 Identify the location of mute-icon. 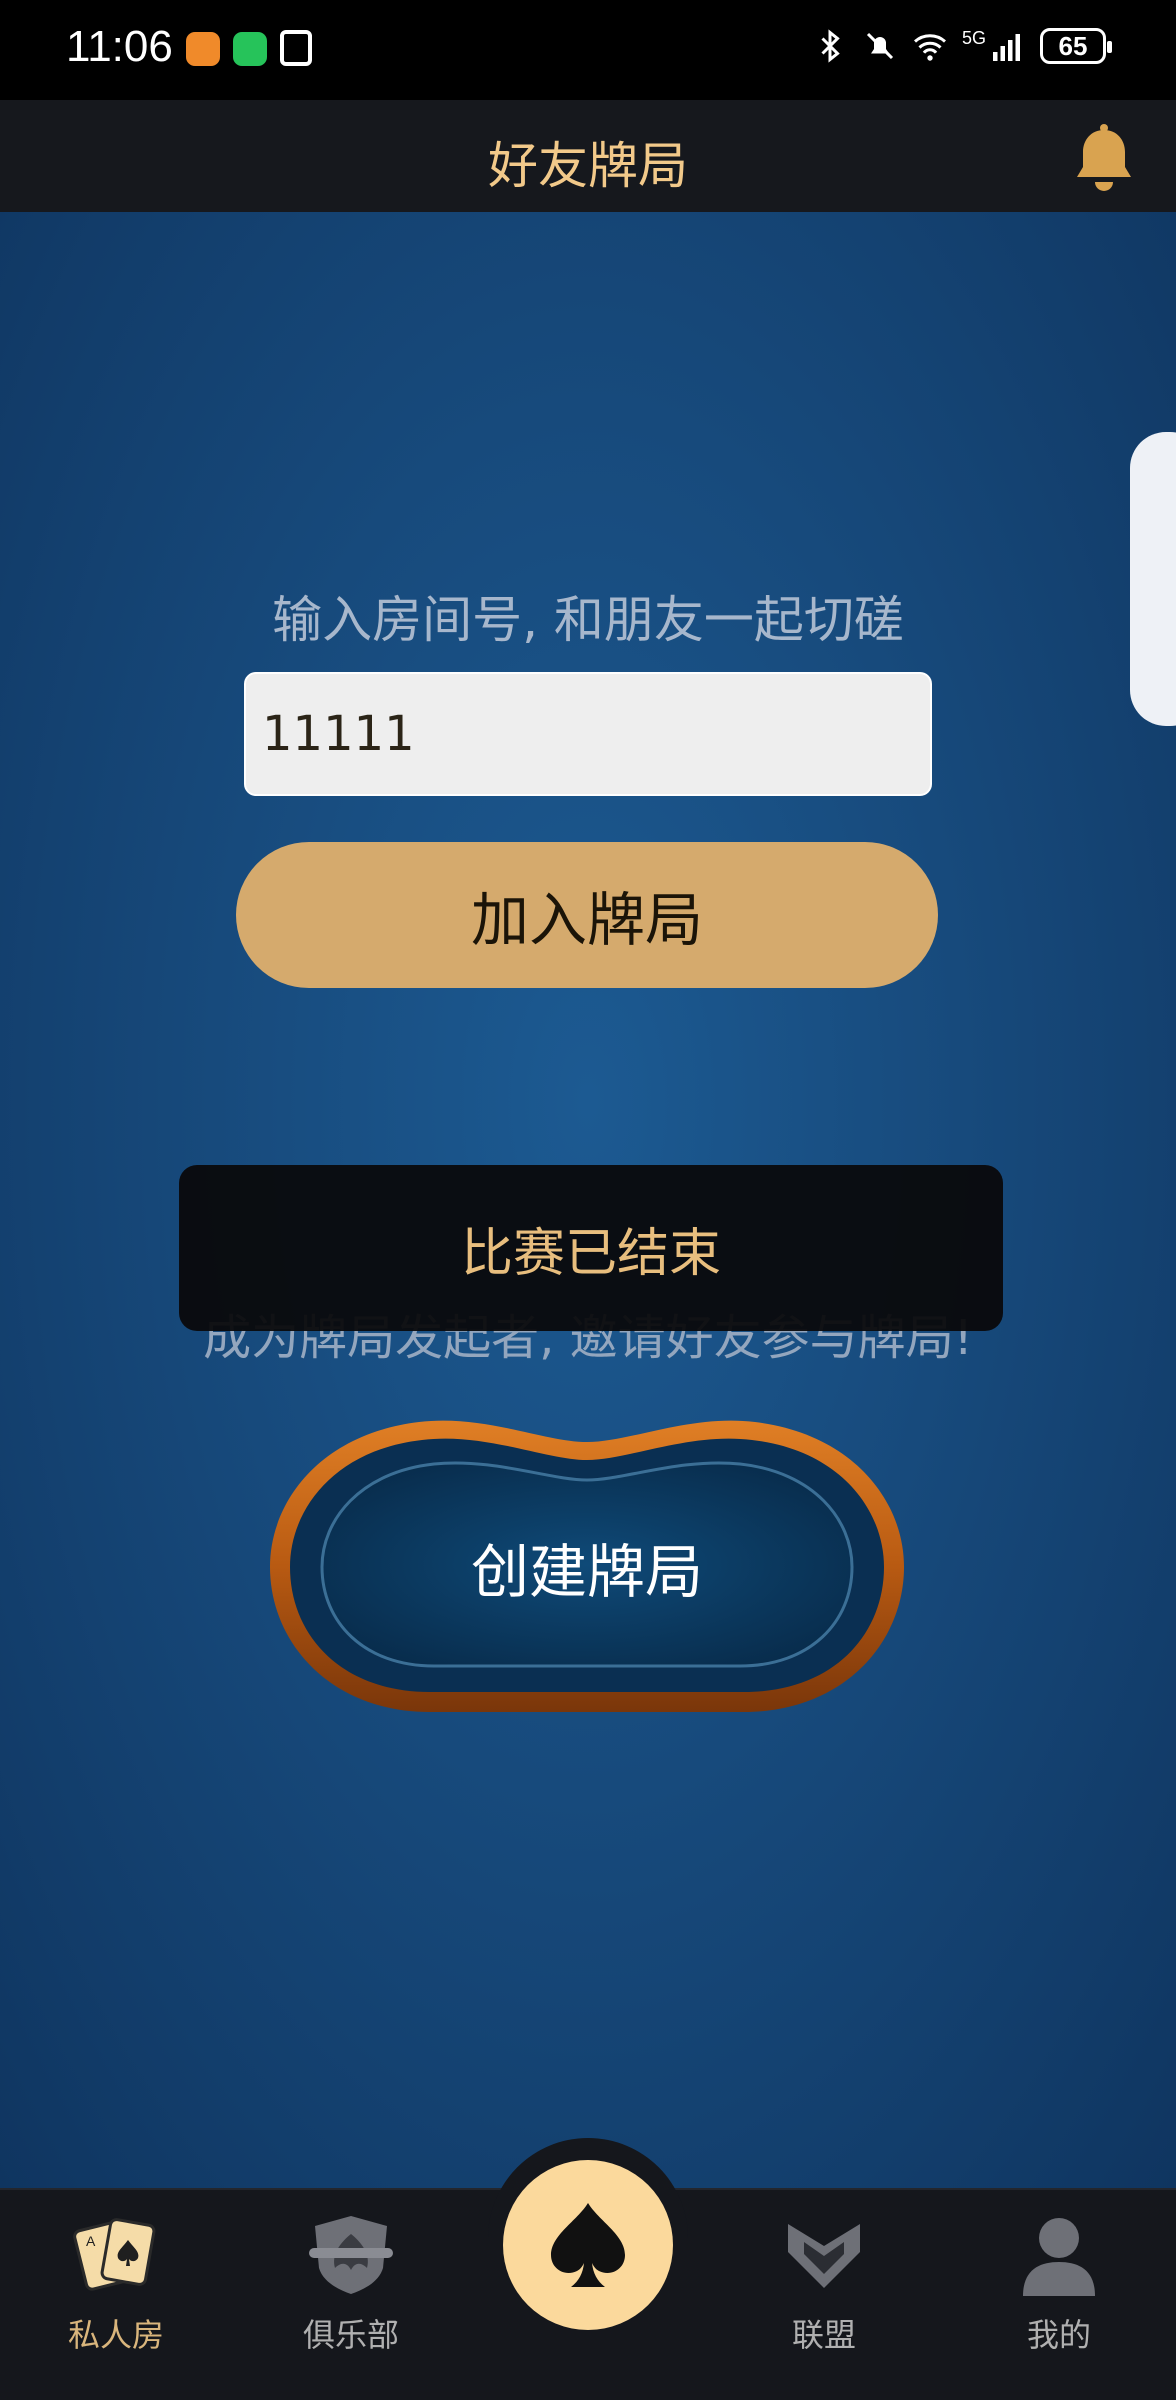
(880, 46).